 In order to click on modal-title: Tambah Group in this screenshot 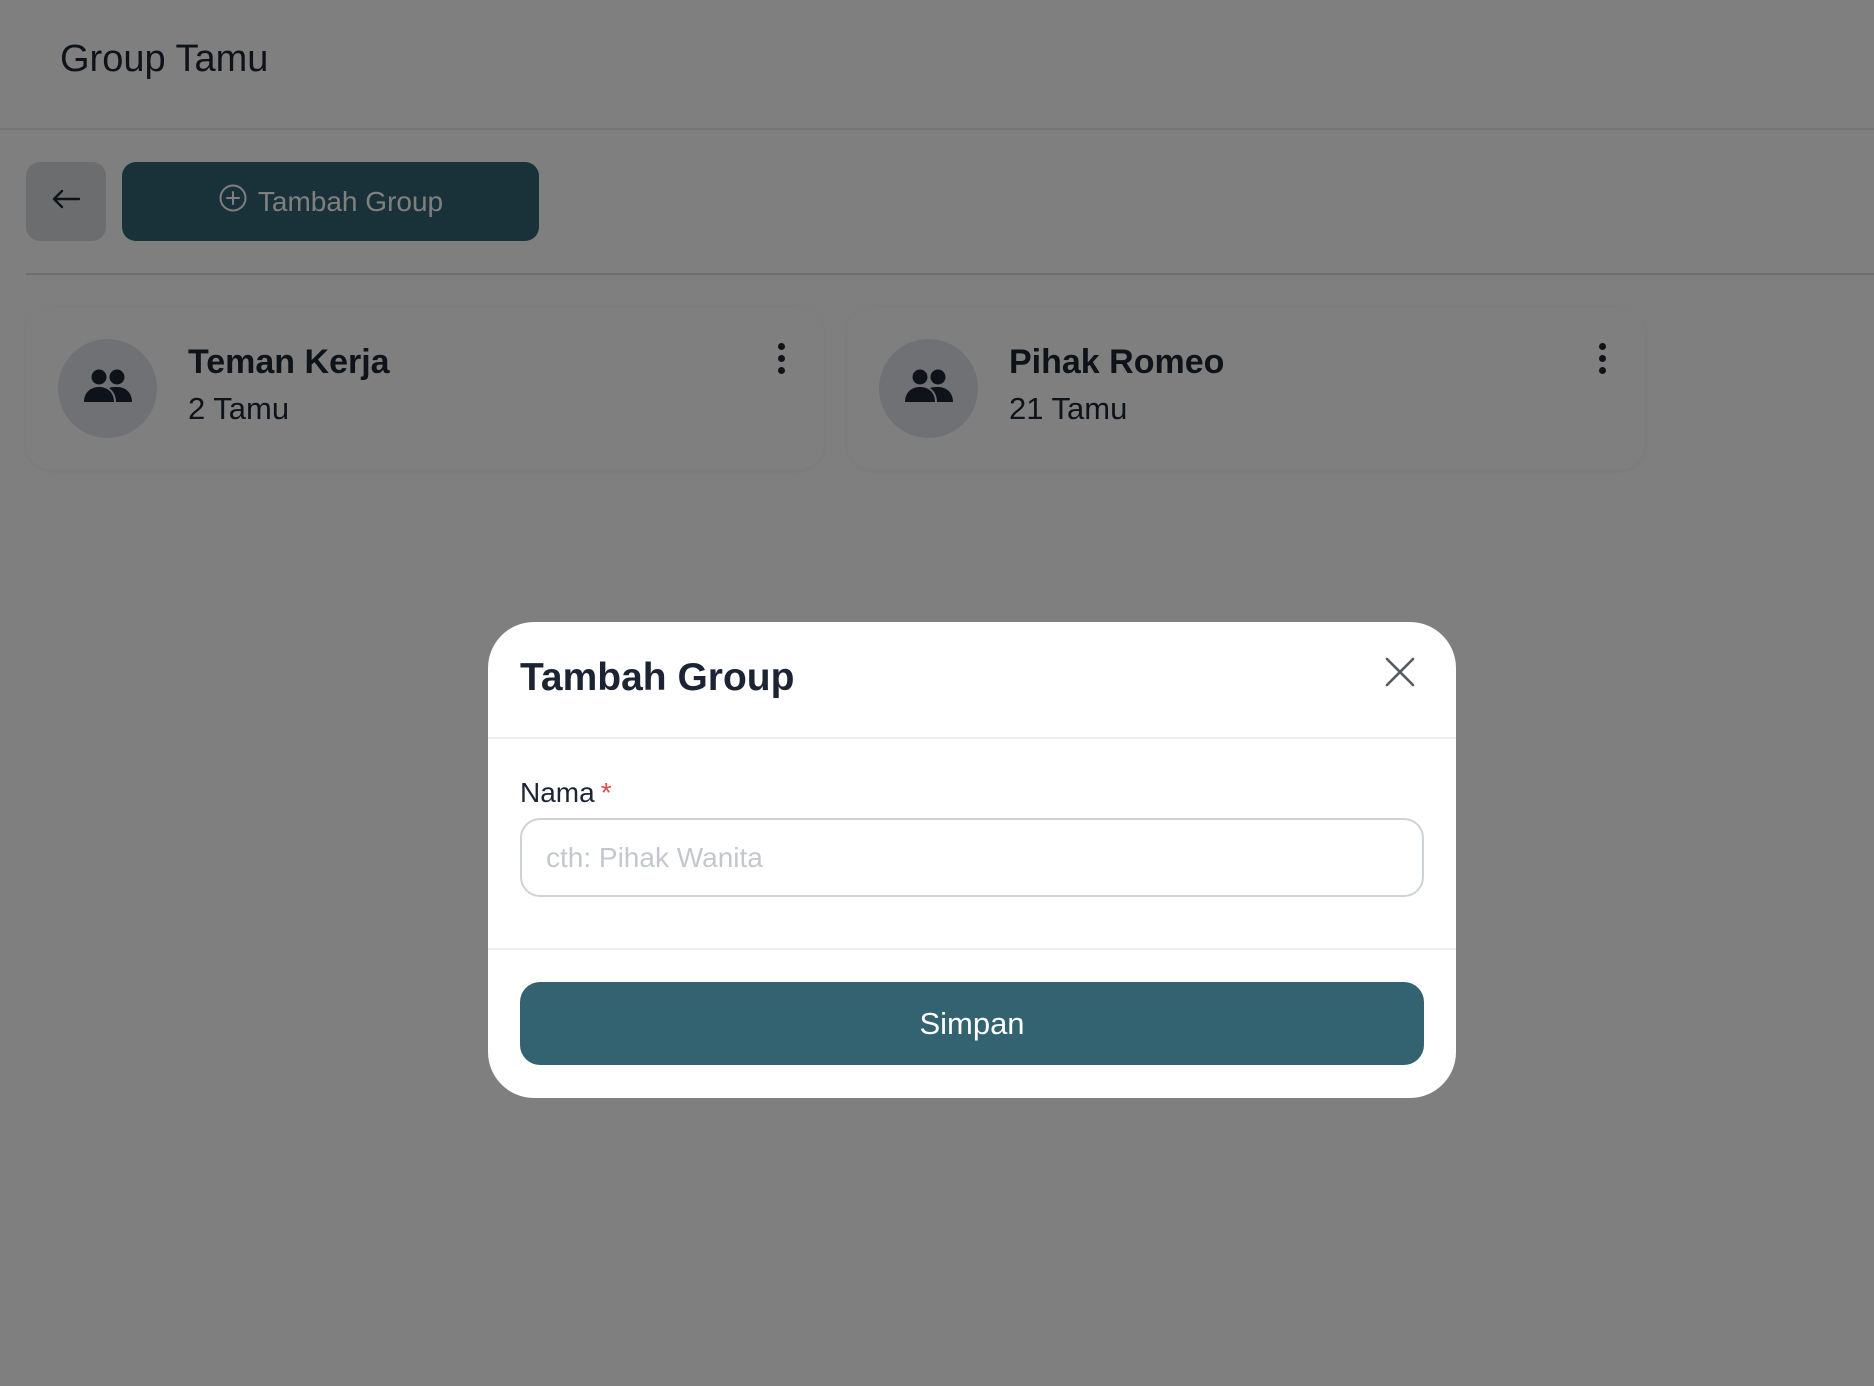, I will do `click(657, 677)`.